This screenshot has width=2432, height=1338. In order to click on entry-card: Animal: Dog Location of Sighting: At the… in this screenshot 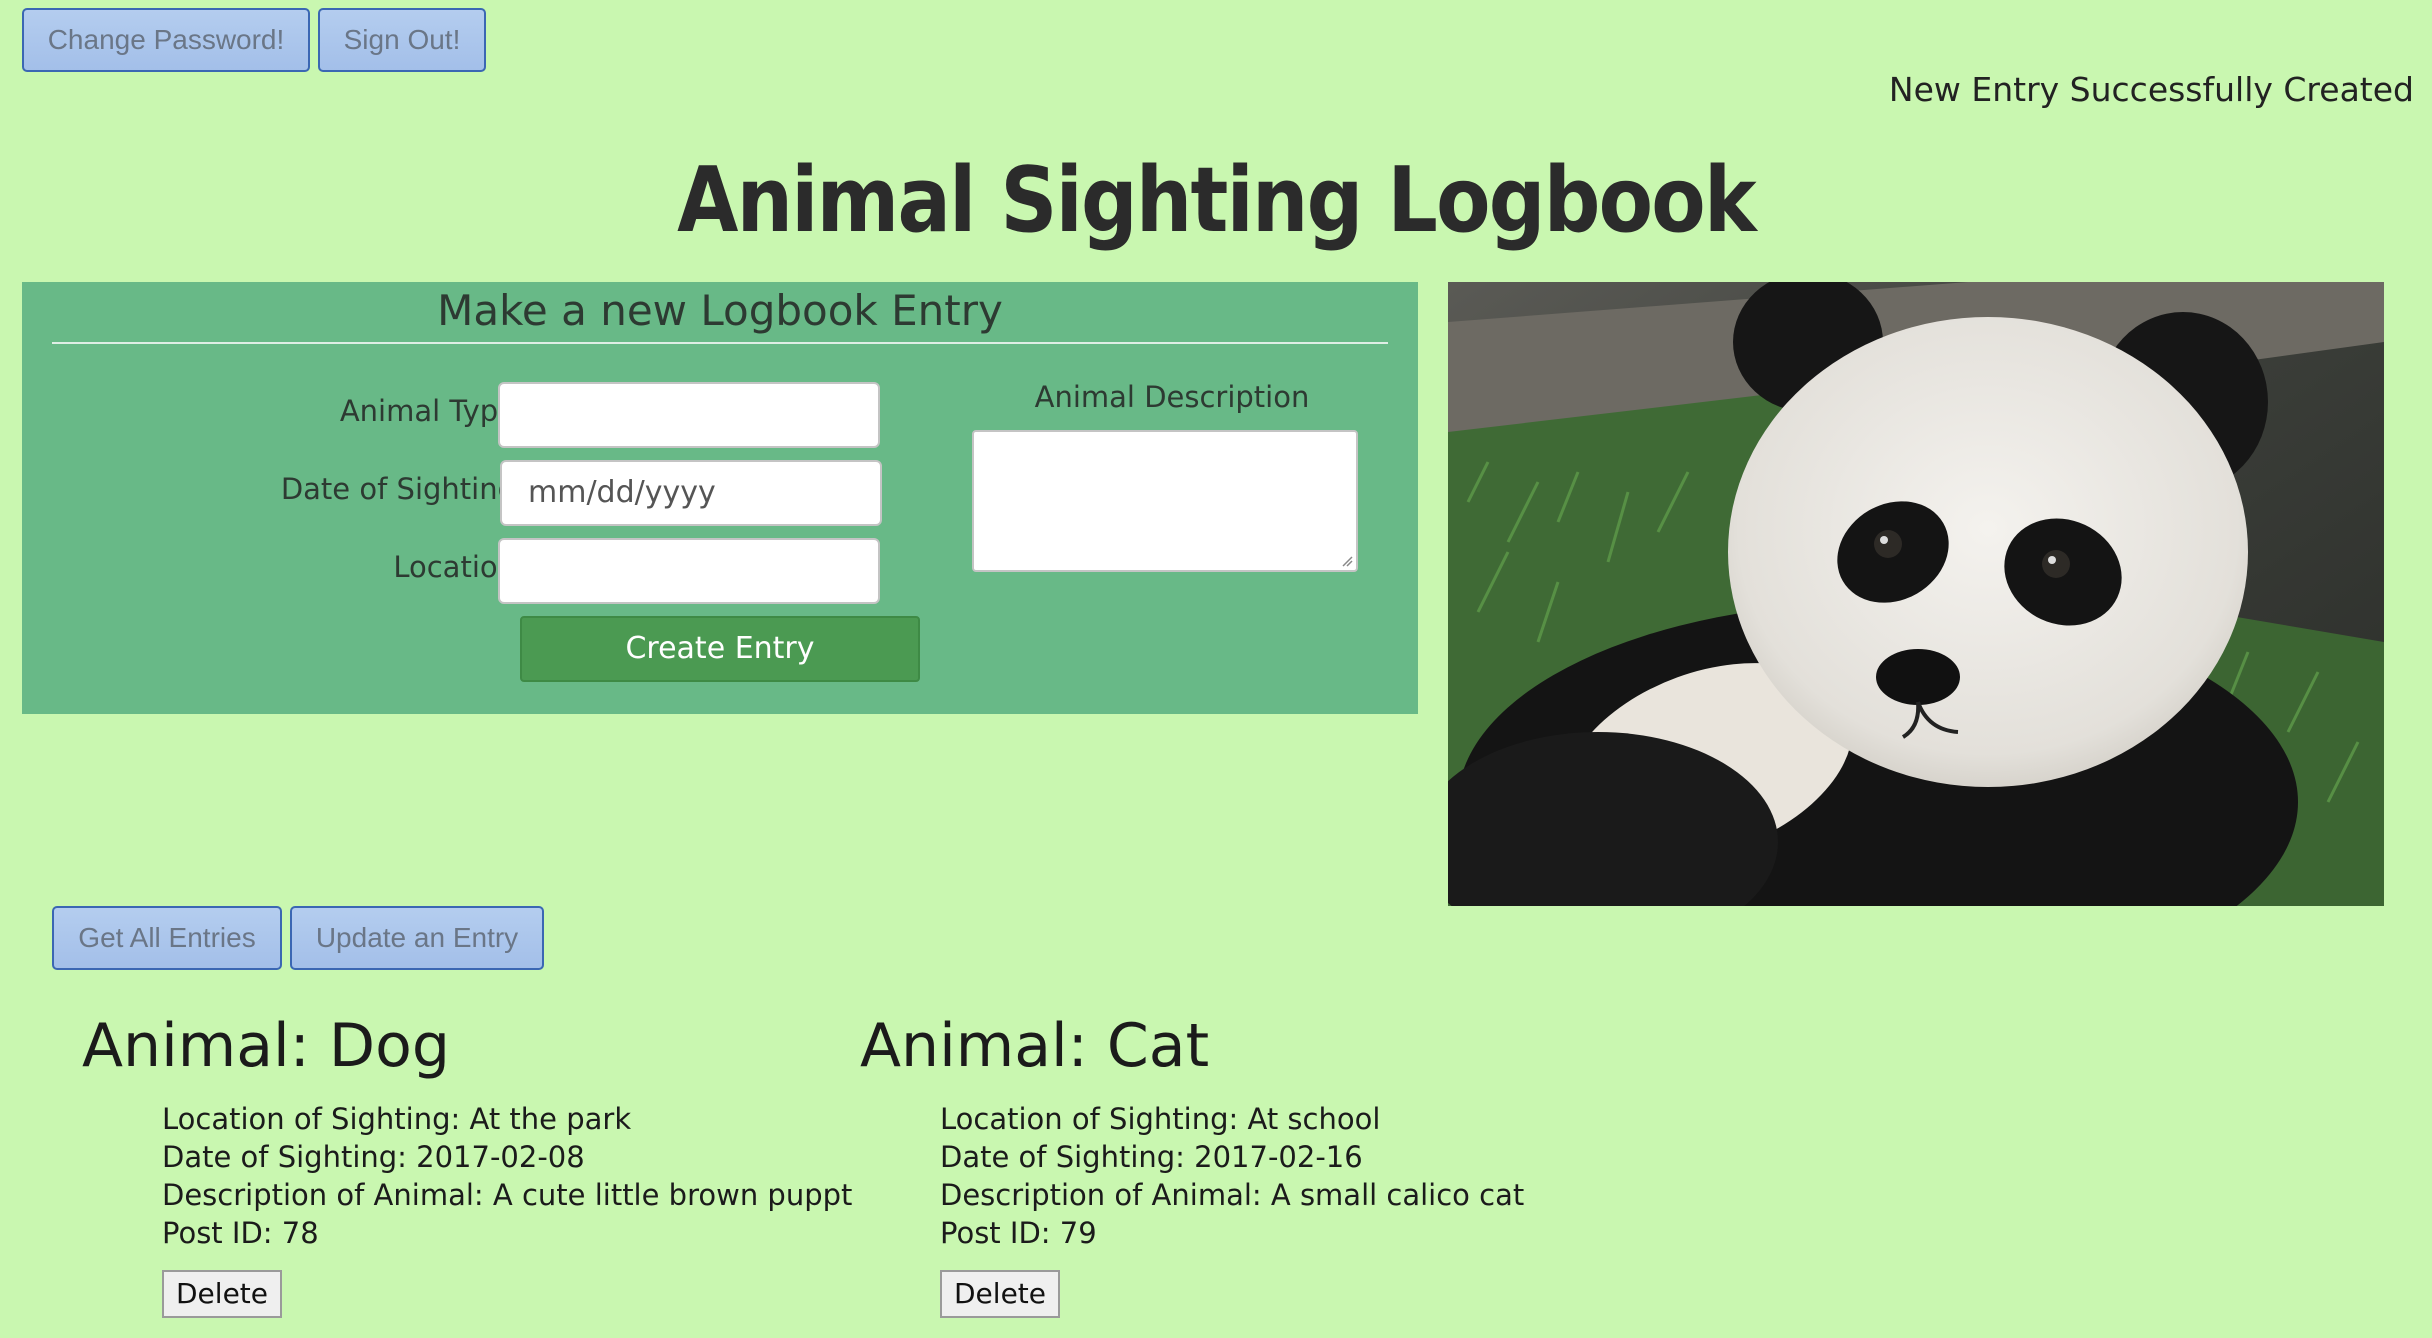, I will do `click(467, 1161)`.